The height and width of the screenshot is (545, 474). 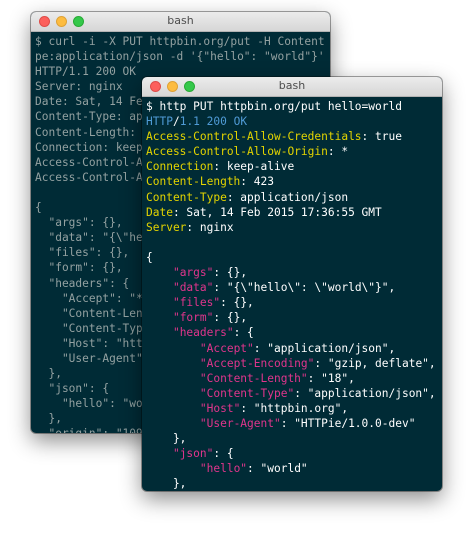 I want to click on terminal-text: : 423, so click(x=257, y=182).